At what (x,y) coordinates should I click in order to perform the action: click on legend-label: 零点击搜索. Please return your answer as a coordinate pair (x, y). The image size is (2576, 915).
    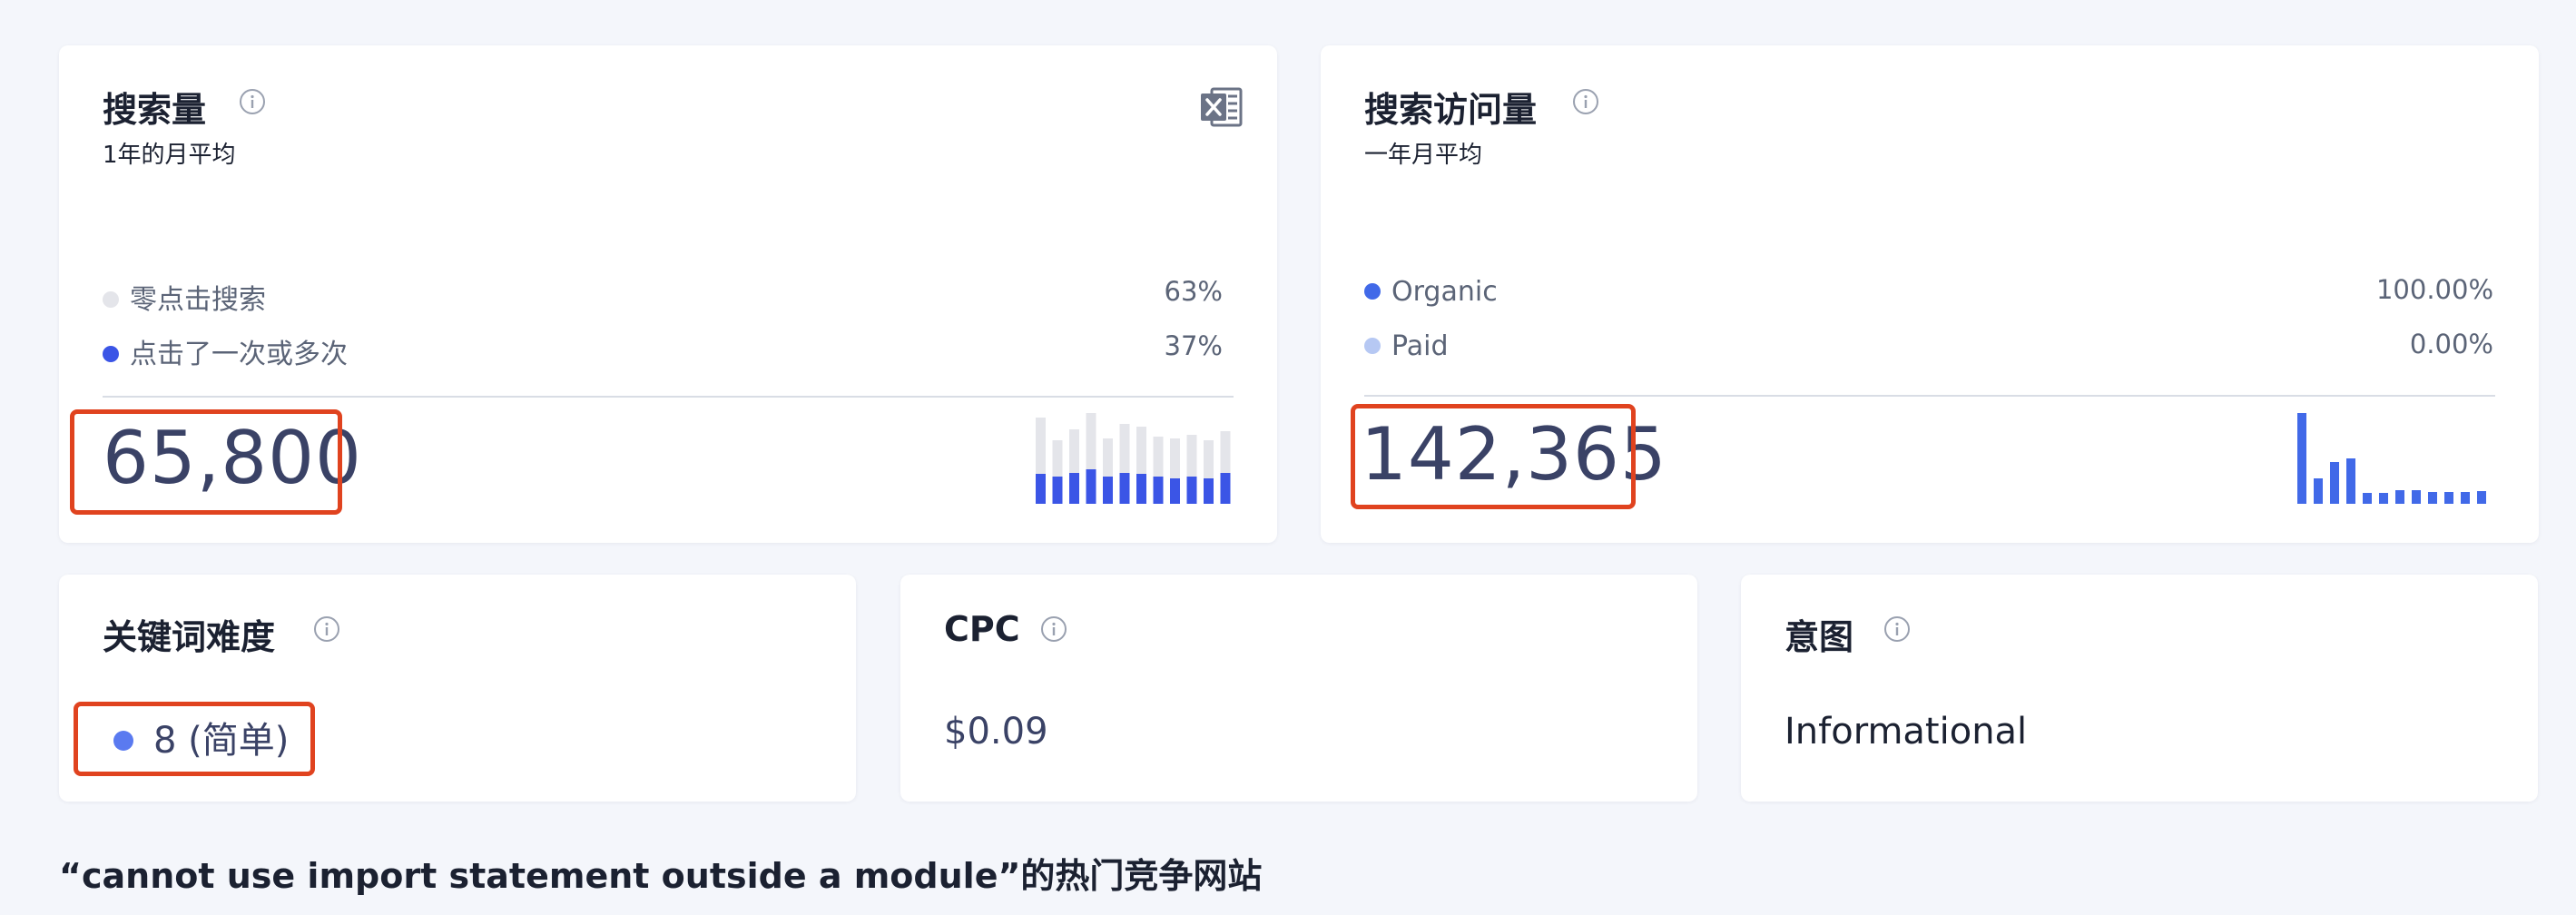
    Looking at the image, I should click on (198, 300).